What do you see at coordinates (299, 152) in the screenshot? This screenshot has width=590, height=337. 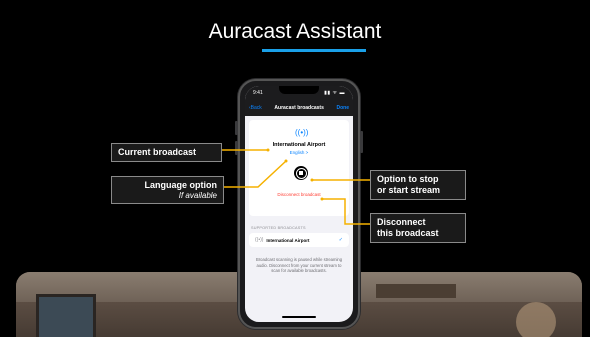 I see `language-option-link: English >` at bounding box center [299, 152].